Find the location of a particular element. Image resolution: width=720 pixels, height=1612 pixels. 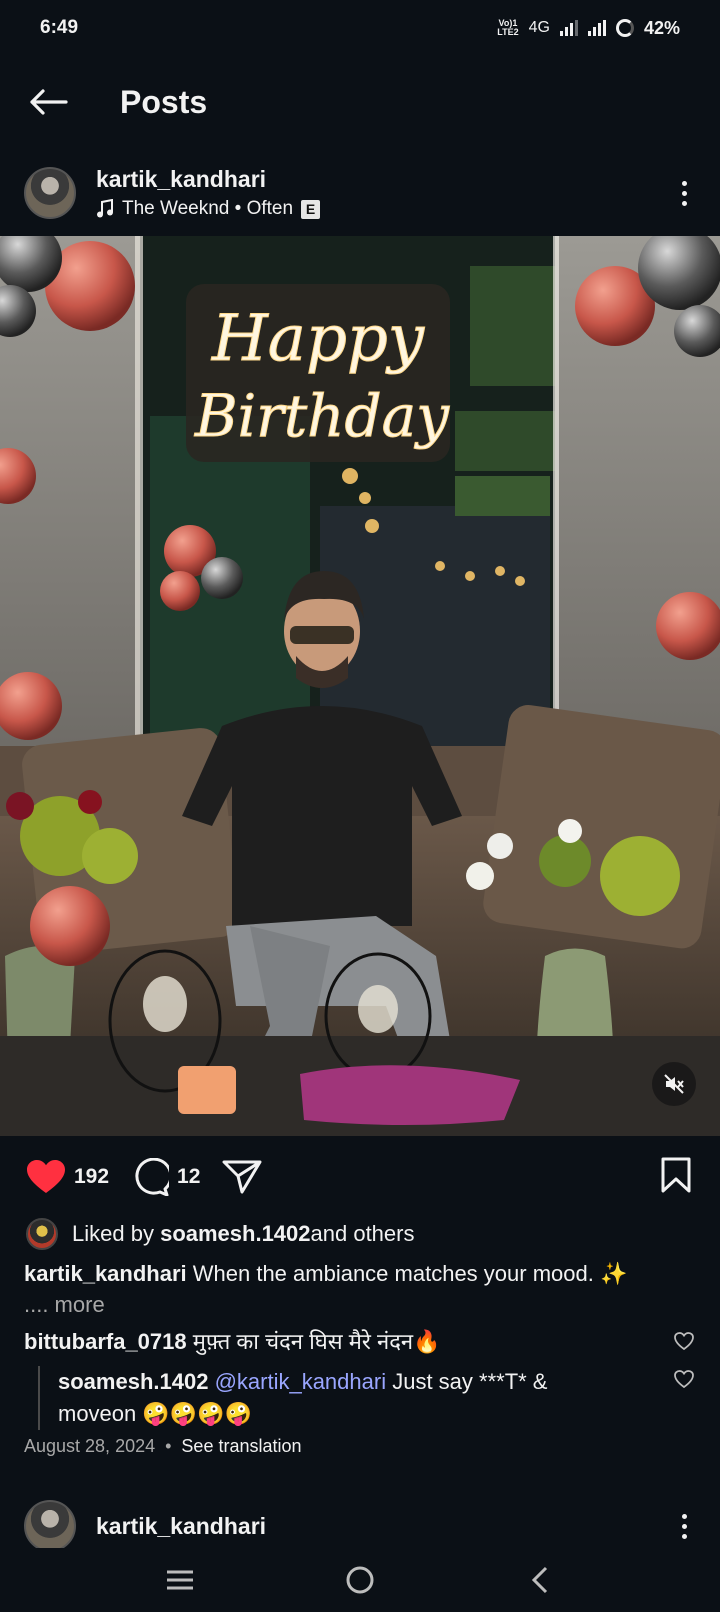

music-info: The Weeknd • Often E is located at coordinates (208, 209).